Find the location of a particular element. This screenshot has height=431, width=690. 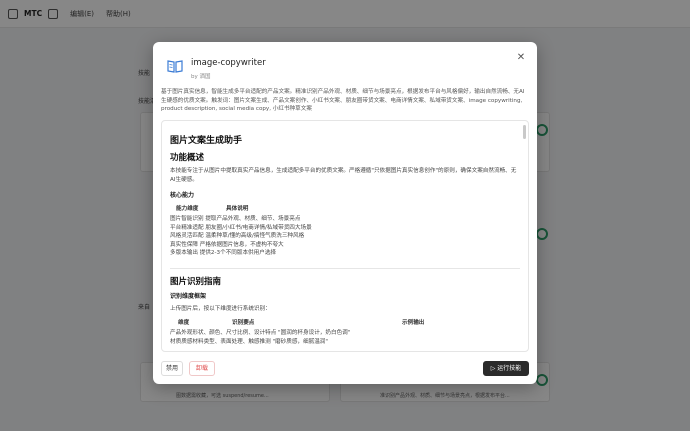

close-button: ✕ is located at coordinates (521, 58).